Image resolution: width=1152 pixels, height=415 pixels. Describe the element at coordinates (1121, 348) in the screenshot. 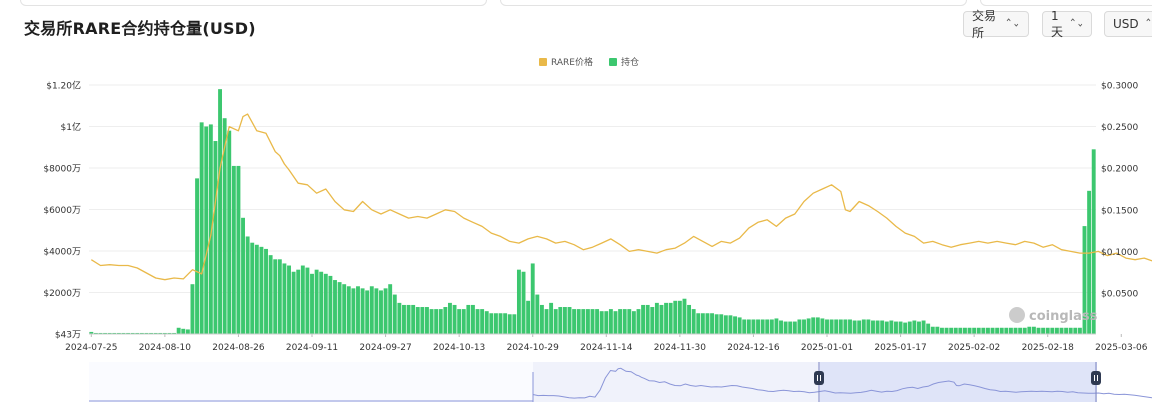

I see `x-tick-label: 2025-03-06` at that location.